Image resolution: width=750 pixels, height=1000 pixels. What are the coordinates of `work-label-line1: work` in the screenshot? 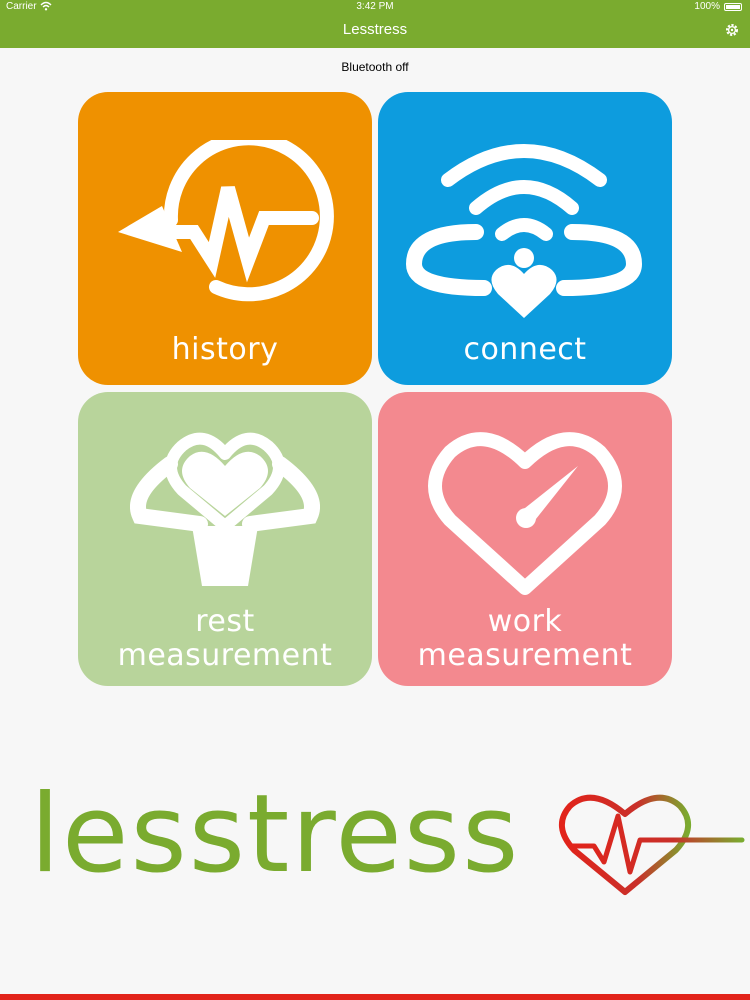 It's located at (525, 621).